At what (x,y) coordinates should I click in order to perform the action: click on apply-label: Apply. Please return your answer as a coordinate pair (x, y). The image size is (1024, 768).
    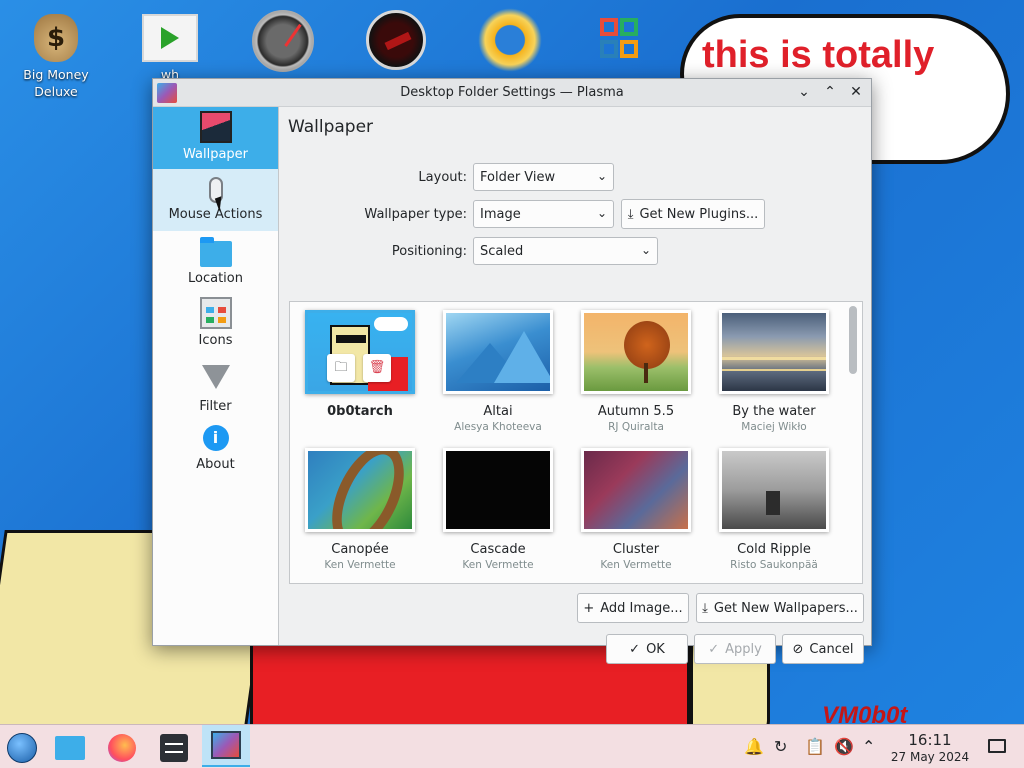
    Looking at the image, I should click on (743, 649).